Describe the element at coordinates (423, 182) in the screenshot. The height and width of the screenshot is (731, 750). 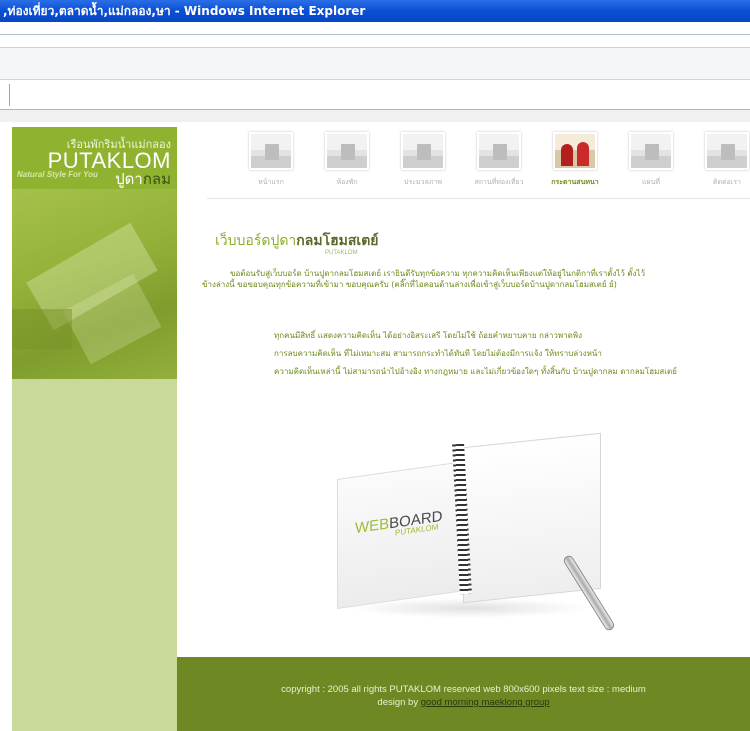
I see `nav-label: ประมวลภาพ` at that location.